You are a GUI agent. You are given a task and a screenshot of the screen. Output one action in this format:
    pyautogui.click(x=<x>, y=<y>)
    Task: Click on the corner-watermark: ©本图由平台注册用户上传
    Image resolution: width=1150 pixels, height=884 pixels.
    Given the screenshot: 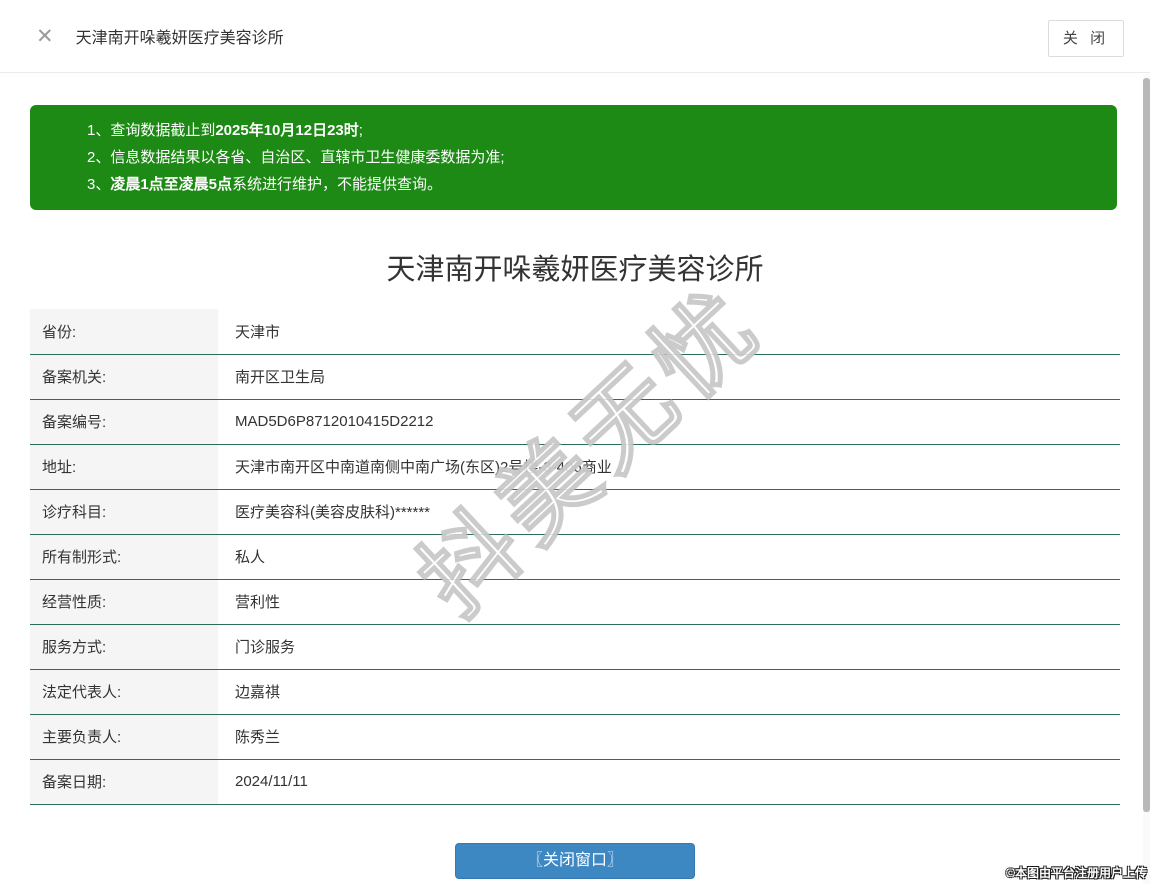 What is the action you would take?
    pyautogui.click(x=1076, y=873)
    